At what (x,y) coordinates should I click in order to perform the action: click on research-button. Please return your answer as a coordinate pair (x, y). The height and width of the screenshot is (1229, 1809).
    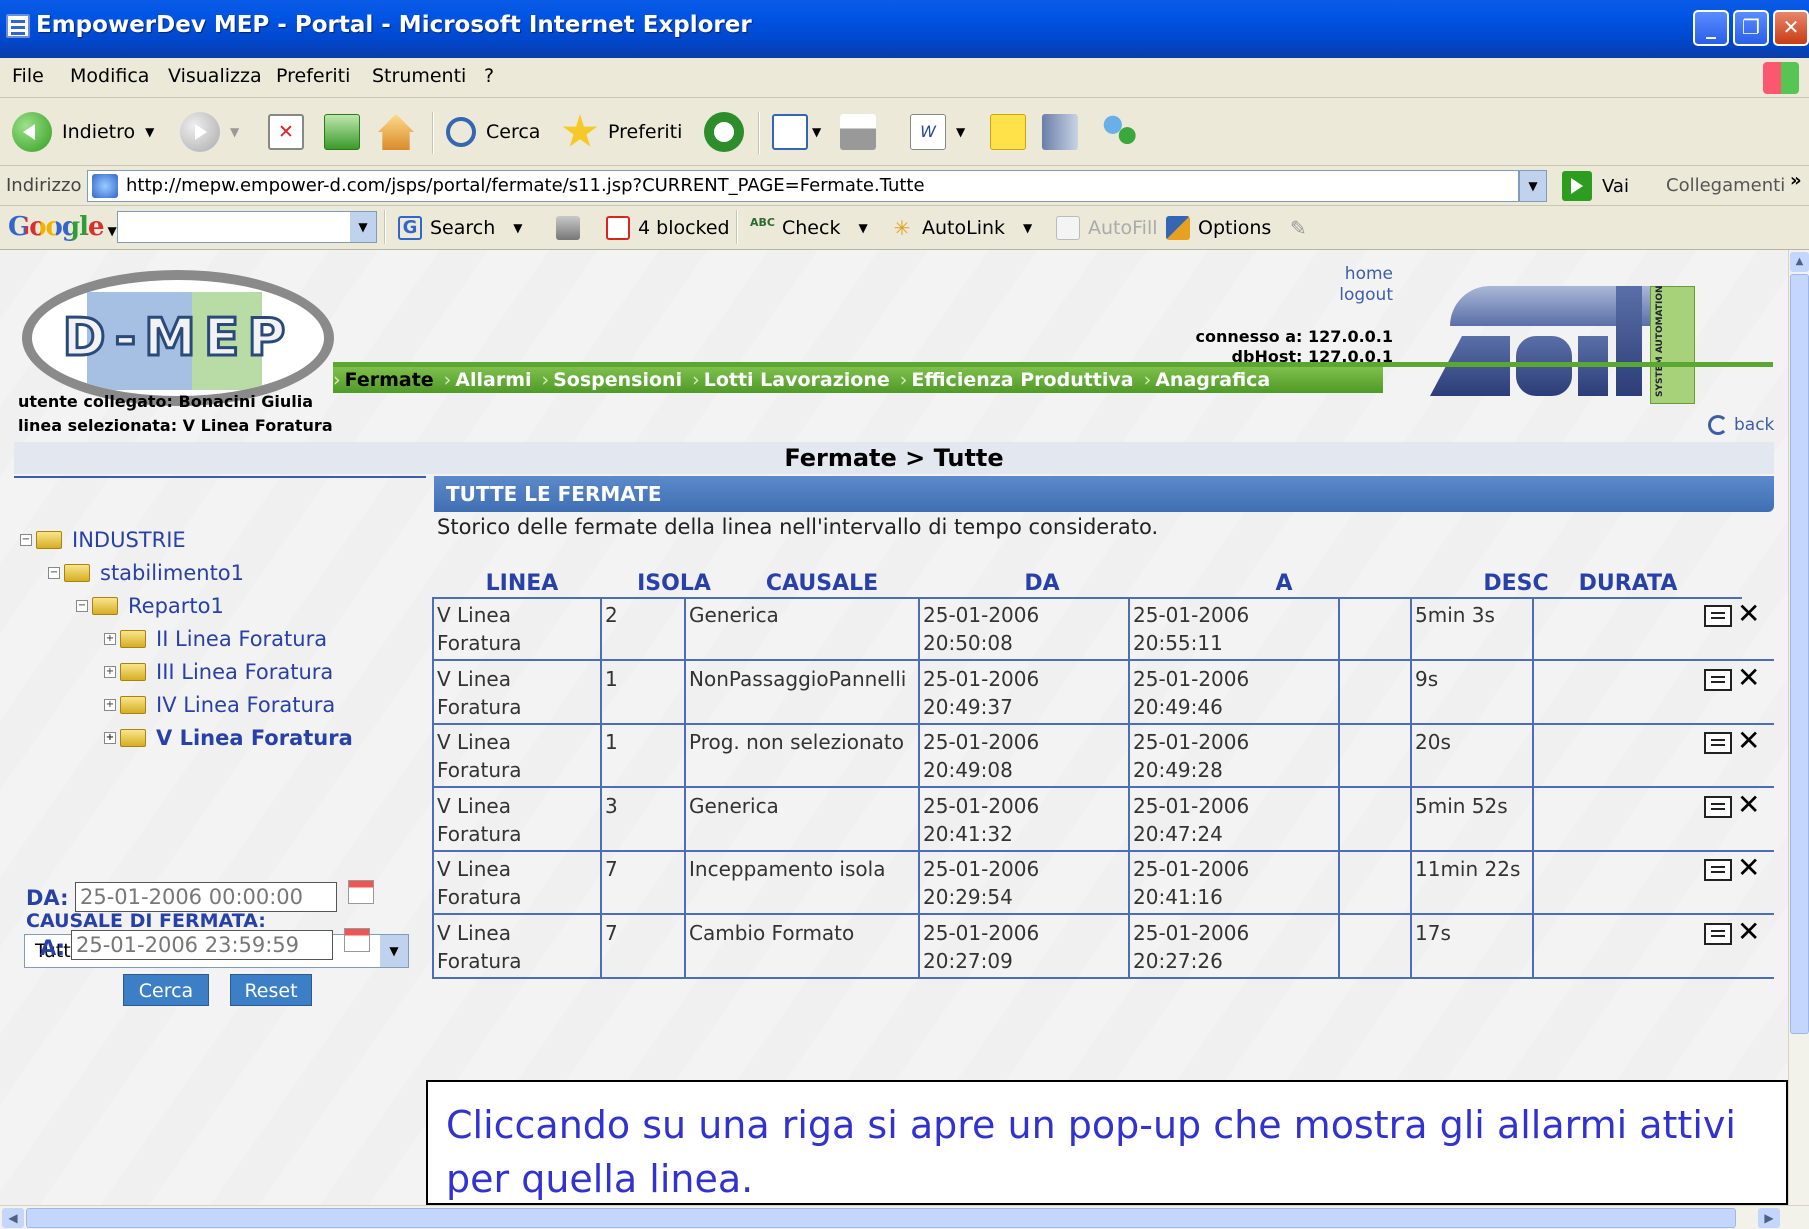
    Looking at the image, I should click on (1060, 132).